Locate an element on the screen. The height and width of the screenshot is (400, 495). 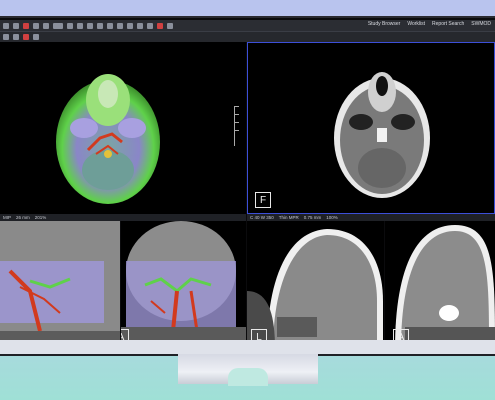
crosshair-icon is located at coordinates (100, 25).